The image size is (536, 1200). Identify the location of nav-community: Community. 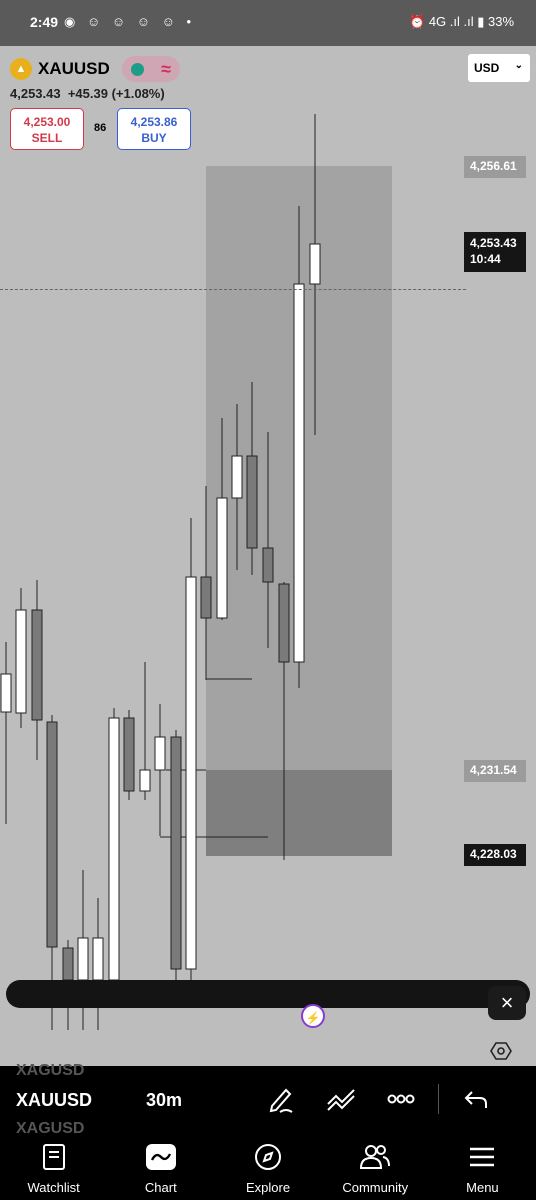
(375, 1167).